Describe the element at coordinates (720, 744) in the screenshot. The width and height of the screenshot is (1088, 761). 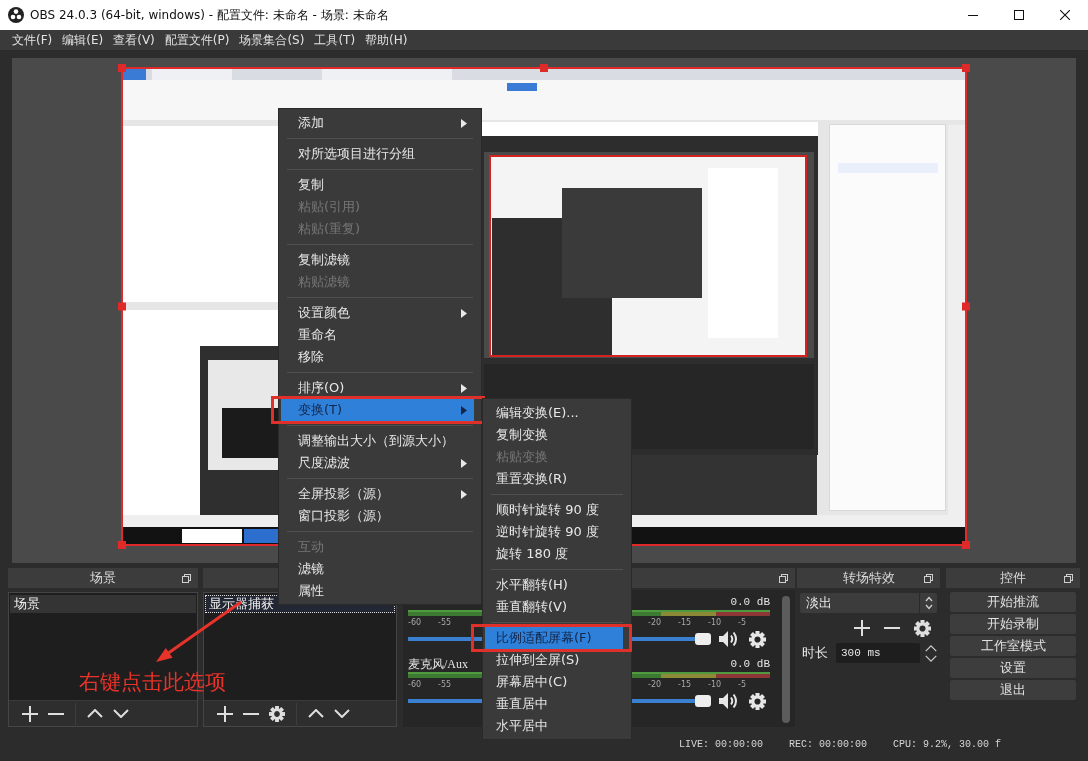
I see `live-status: LIVE: 00:00:00` at that location.